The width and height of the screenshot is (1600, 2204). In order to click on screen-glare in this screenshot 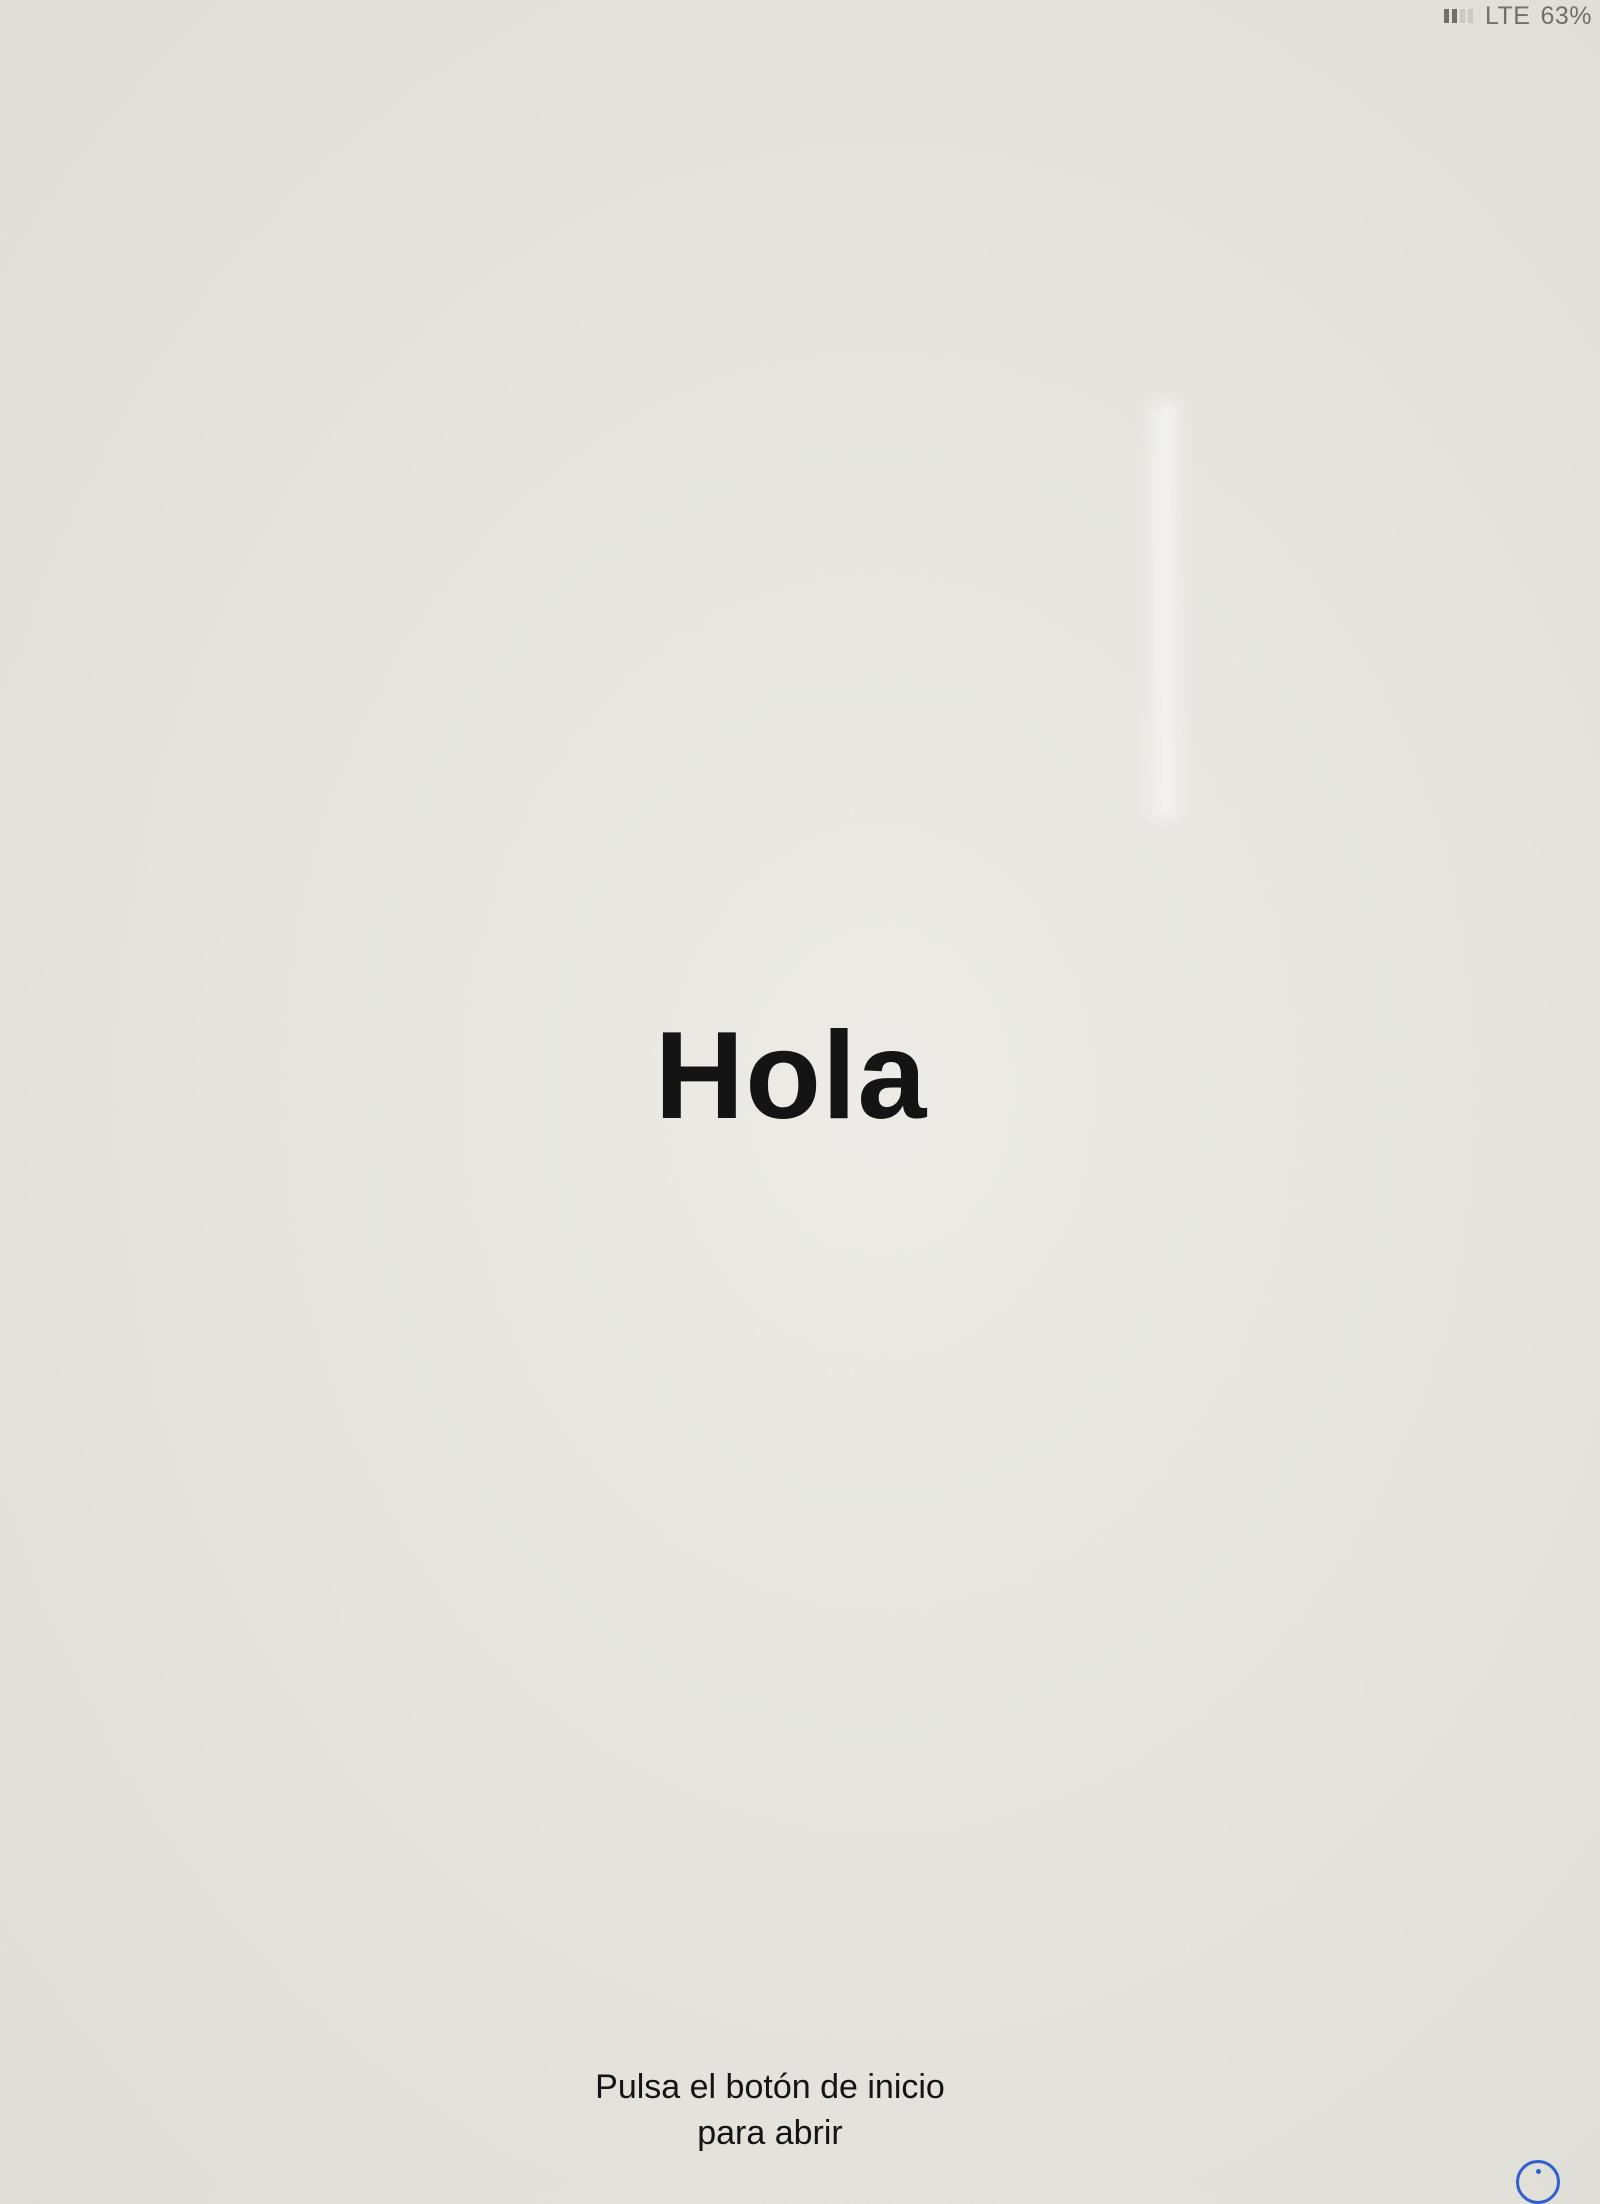, I will do `click(1165, 610)`.